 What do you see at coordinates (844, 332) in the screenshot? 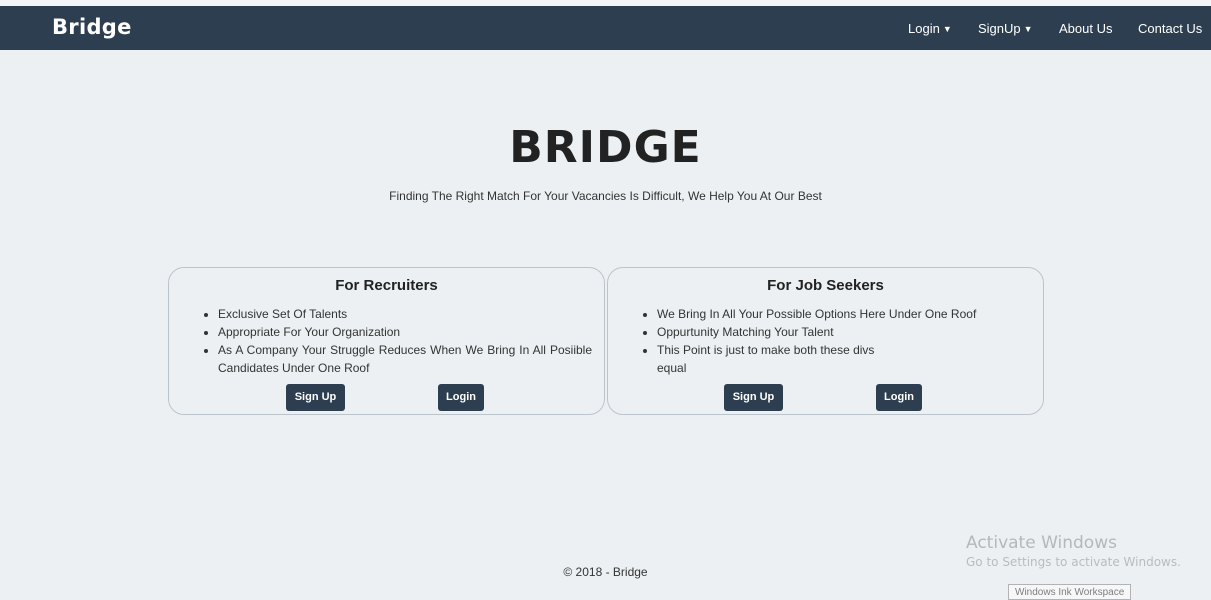
I see `list-item: Oppurtunity Matching Your Talent` at bounding box center [844, 332].